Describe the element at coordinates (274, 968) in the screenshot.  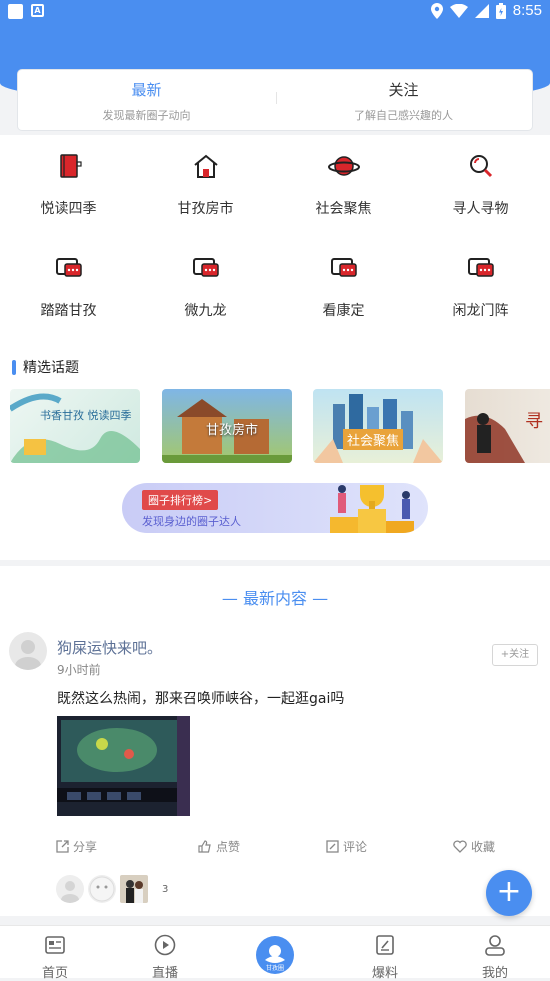
I see `nav-circle-label: 甘孜圈` at that location.